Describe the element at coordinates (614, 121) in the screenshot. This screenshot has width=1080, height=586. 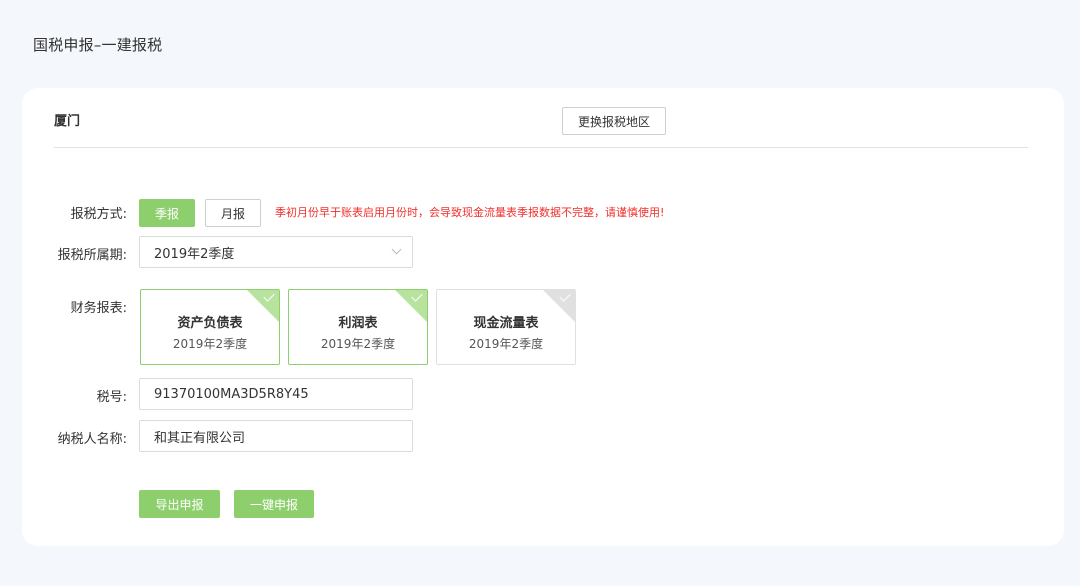
I see `change-region-button: 更换报税地区` at that location.